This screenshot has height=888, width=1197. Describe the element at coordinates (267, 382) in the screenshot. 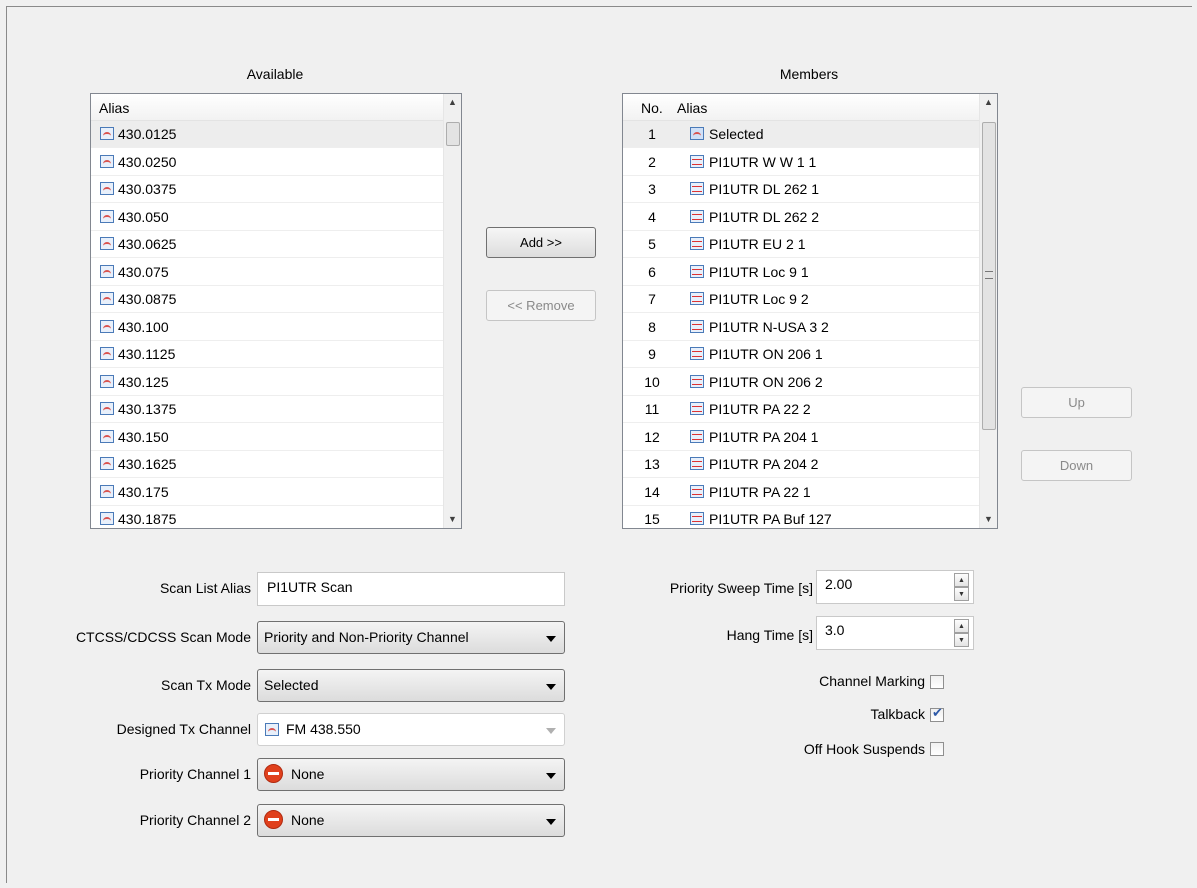

I see `list-item: 430.125` at that location.